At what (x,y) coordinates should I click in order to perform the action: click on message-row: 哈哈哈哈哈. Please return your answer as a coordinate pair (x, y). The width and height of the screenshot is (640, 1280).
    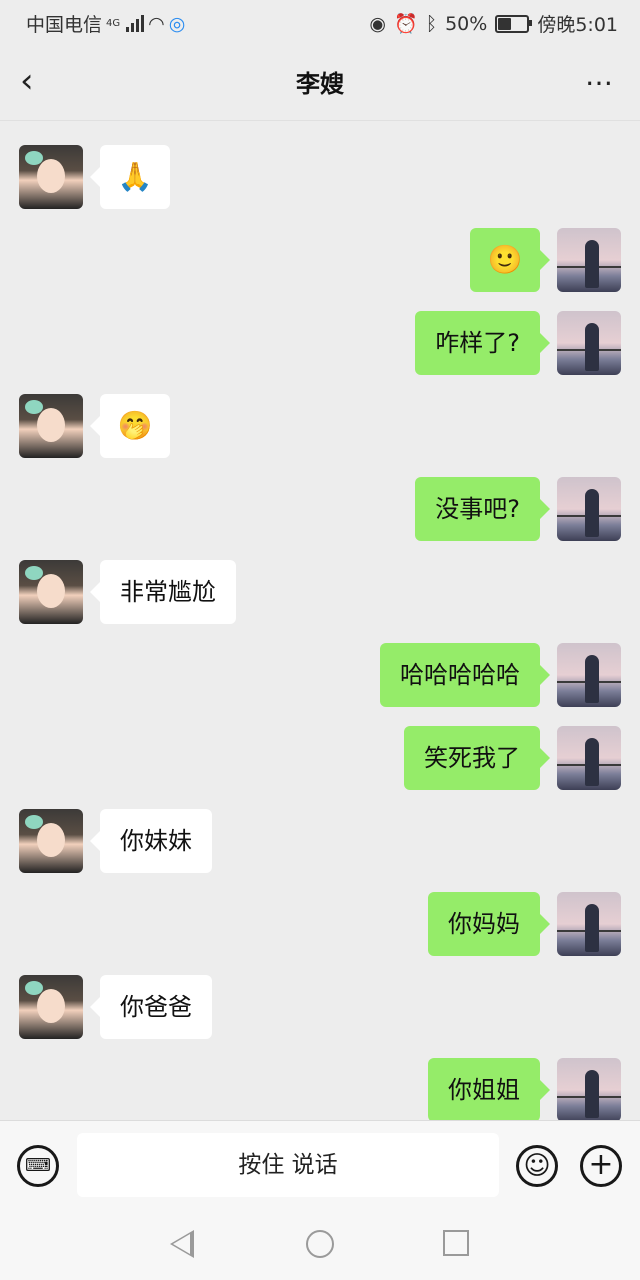
    Looking at the image, I should click on (320, 675).